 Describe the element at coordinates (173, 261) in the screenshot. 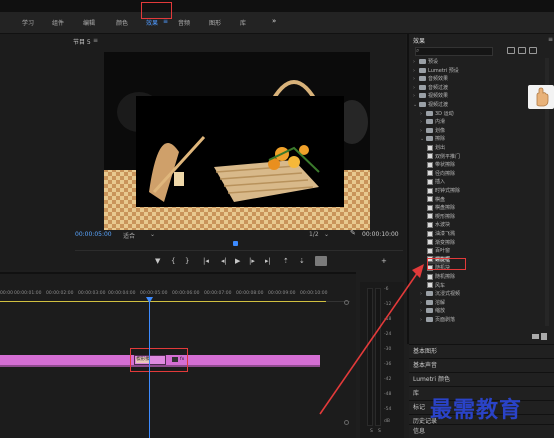

I see `in-point-icon: {` at that location.